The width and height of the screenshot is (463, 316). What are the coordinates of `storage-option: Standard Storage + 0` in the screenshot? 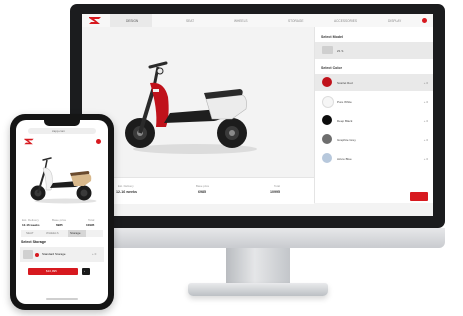 It's located at (62, 254).